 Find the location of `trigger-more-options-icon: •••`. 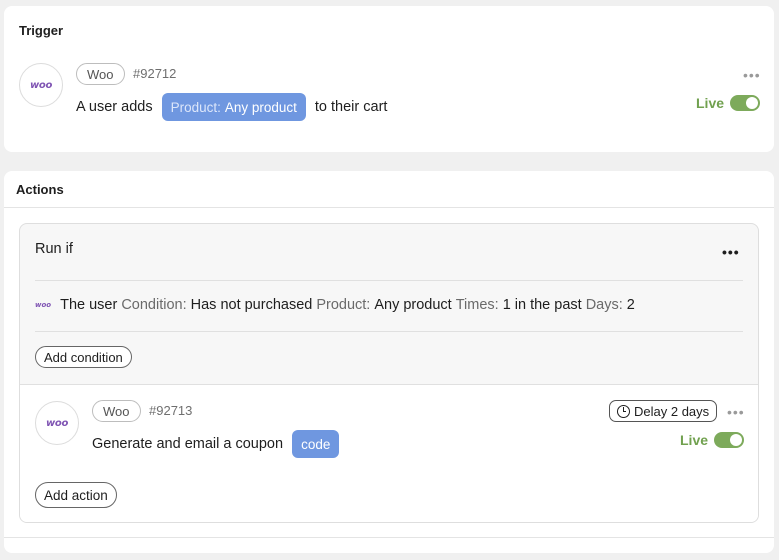

trigger-more-options-icon: ••• is located at coordinates (752, 75).